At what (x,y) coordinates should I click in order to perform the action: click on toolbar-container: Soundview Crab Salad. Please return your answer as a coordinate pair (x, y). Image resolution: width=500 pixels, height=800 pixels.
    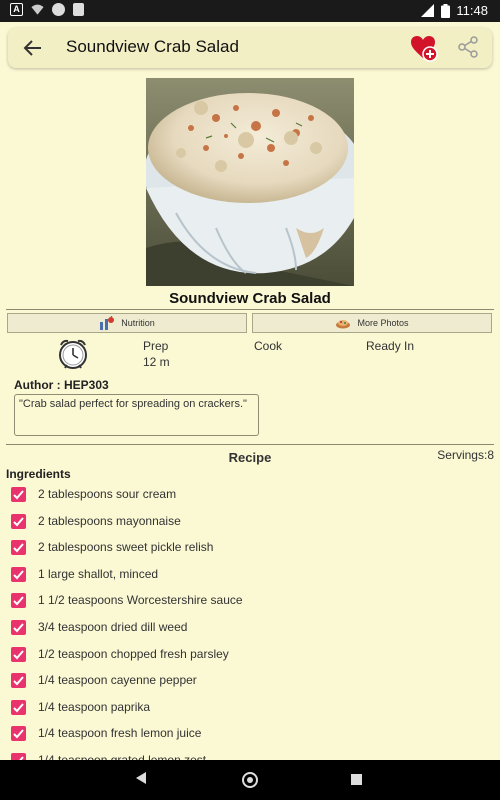
    Looking at the image, I should click on (250, 48).